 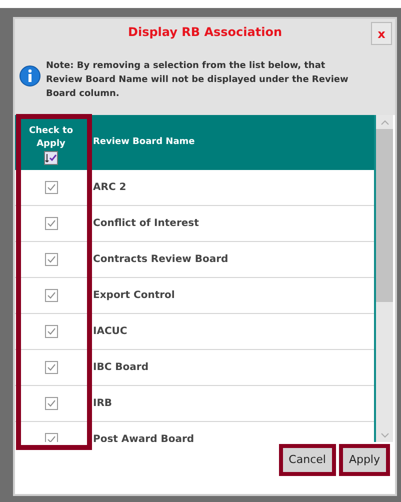 What do you see at coordinates (109, 188) in the screenshot?
I see `table-cell-text: ARC 2` at bounding box center [109, 188].